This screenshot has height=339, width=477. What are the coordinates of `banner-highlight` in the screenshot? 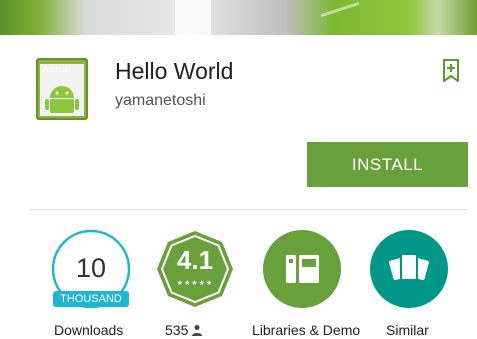 It's located at (193, 17).